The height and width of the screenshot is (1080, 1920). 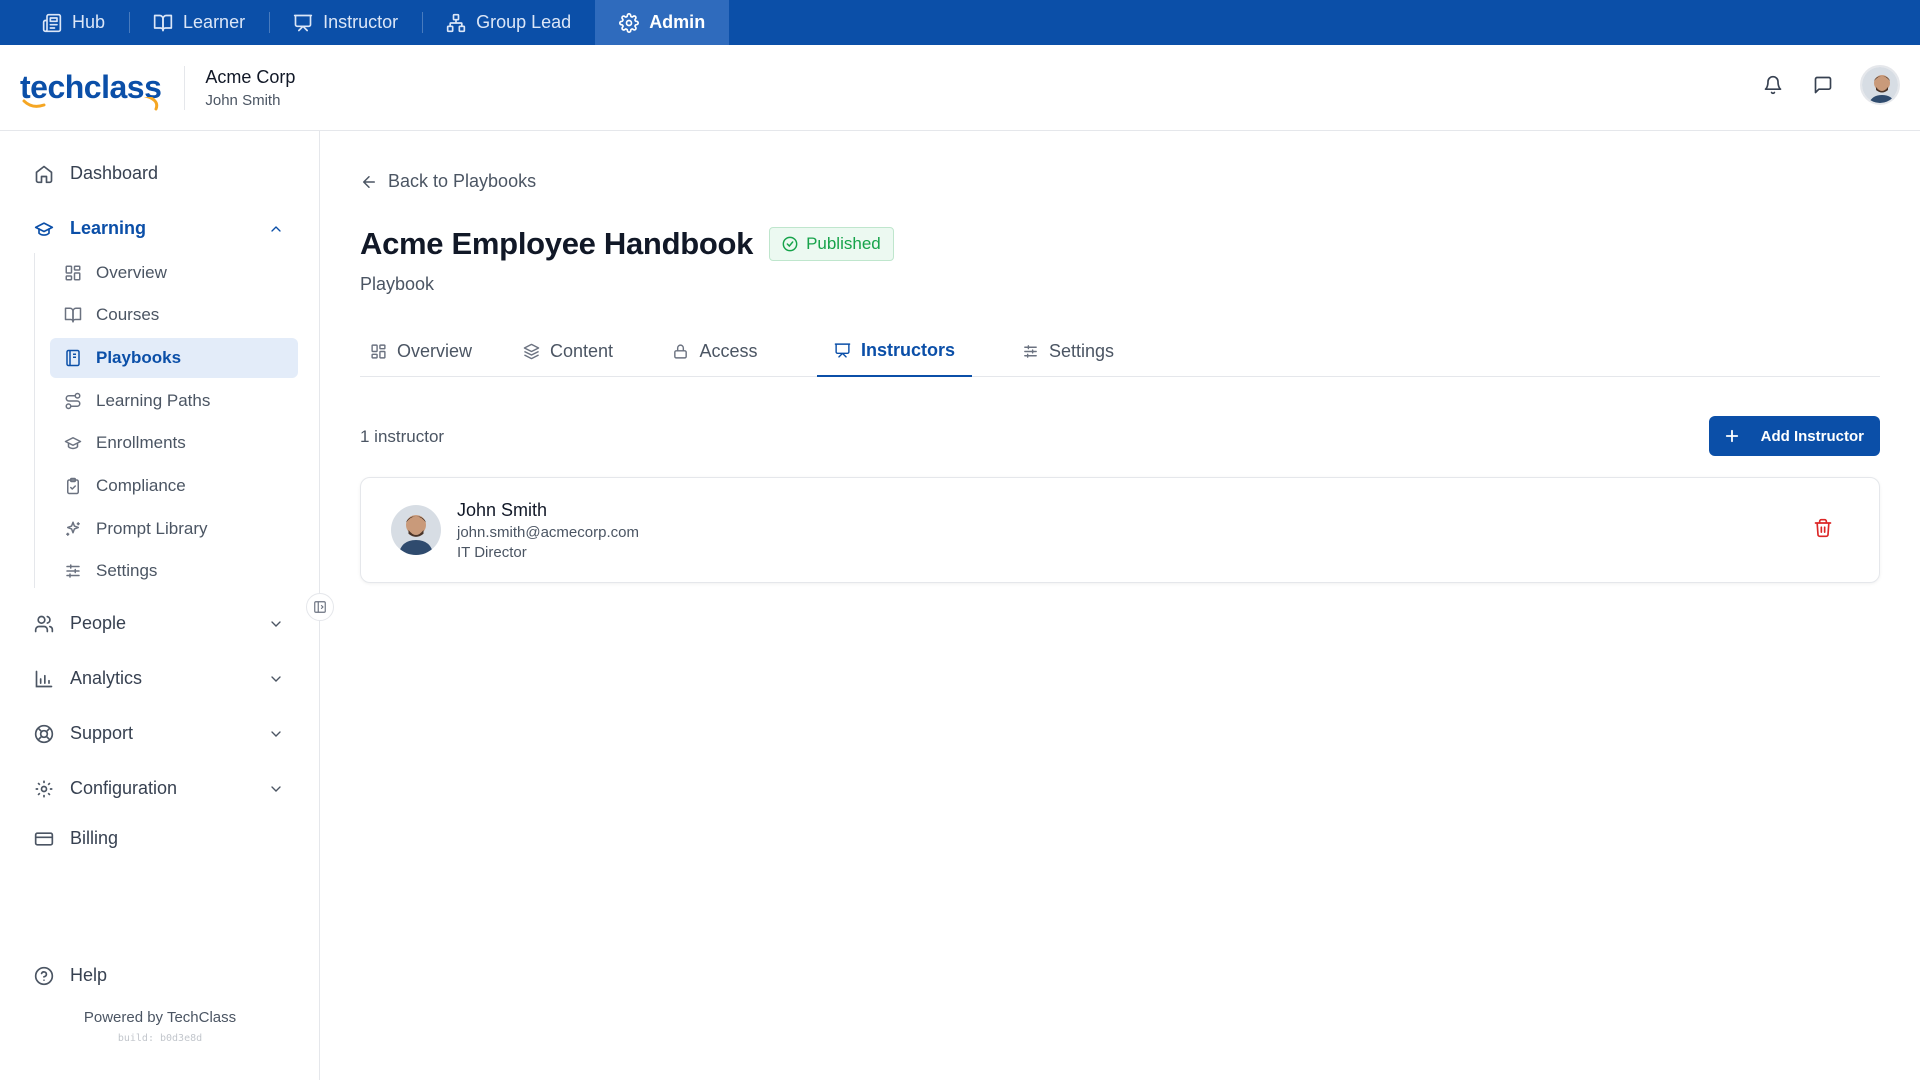 I want to click on sidebar-item-compliance: Compliance, so click(x=174, y=486).